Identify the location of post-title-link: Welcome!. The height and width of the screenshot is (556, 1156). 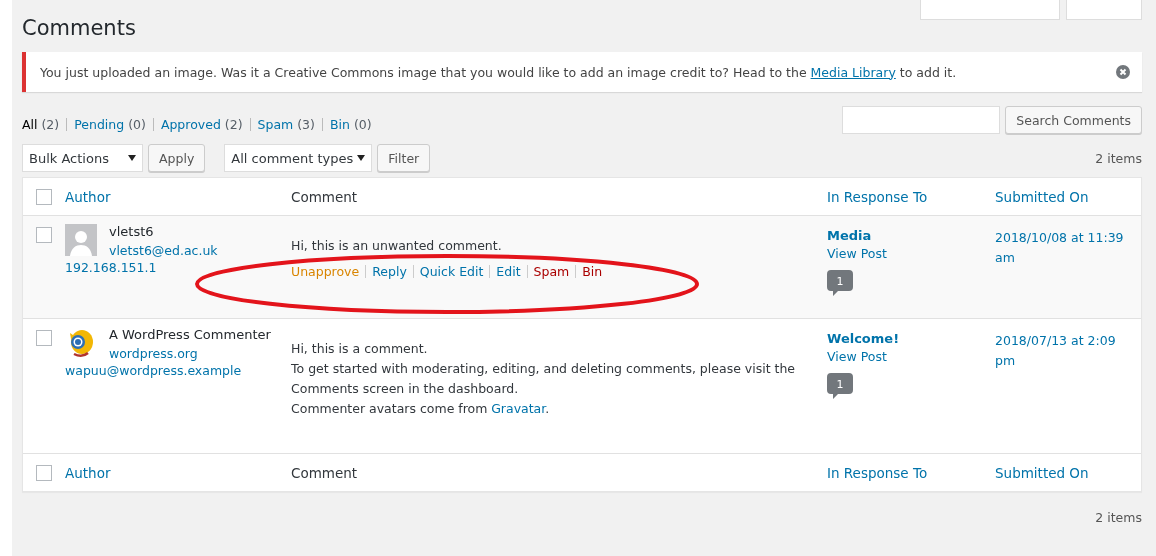
(863, 338).